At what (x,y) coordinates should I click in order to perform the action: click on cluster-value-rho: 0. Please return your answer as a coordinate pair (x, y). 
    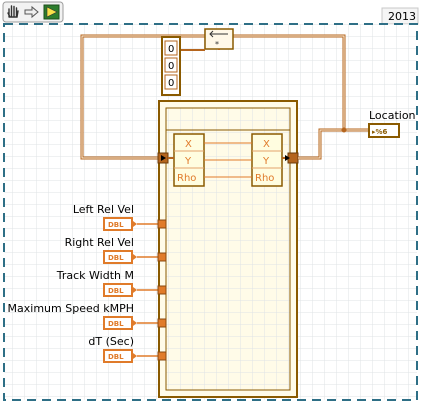
    Looking at the image, I should click on (171, 83).